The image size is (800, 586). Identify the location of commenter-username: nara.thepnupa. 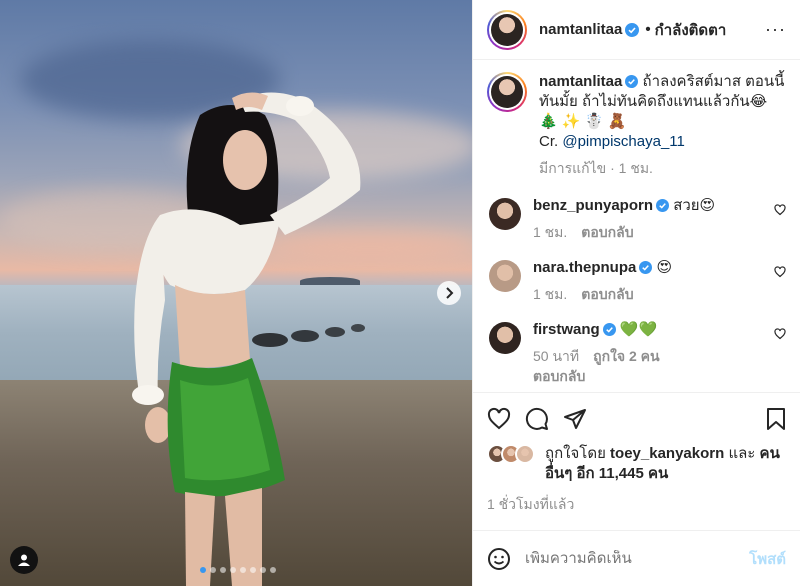
(584, 267).